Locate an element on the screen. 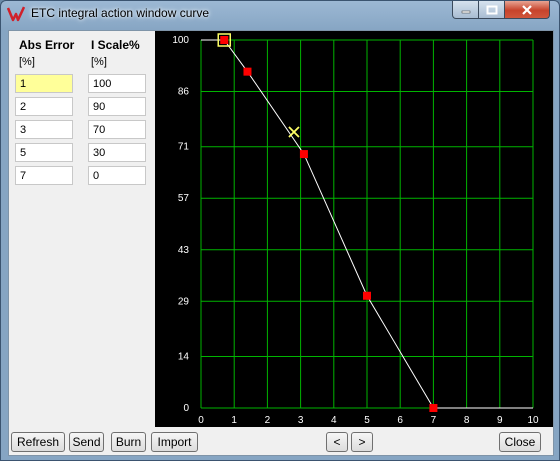 The image size is (560, 461). unit-label-i-scale: [%] is located at coordinates (99, 62).